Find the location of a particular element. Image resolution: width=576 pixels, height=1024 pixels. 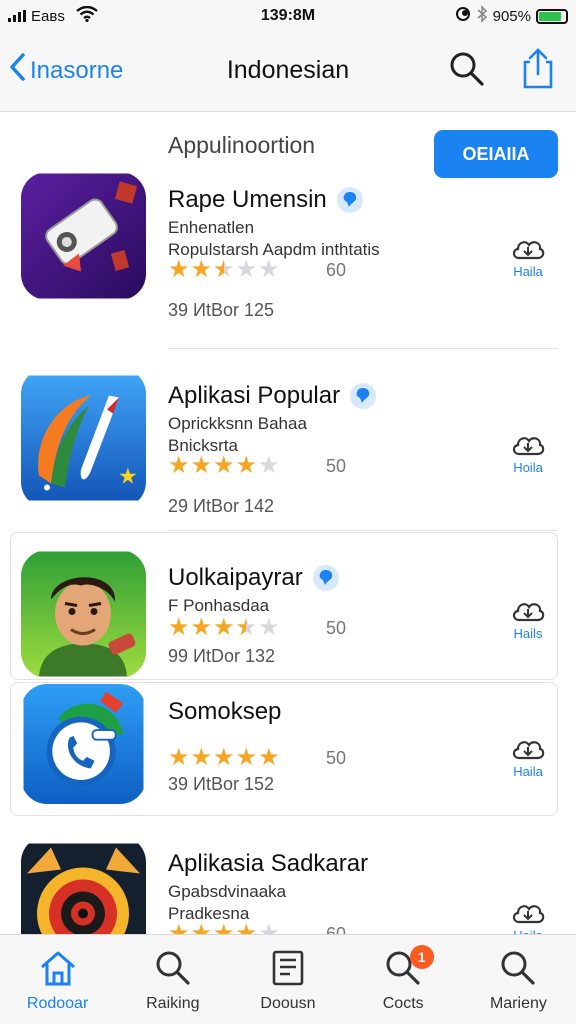

tab-ranking: Raiking is located at coordinates (172, 979).